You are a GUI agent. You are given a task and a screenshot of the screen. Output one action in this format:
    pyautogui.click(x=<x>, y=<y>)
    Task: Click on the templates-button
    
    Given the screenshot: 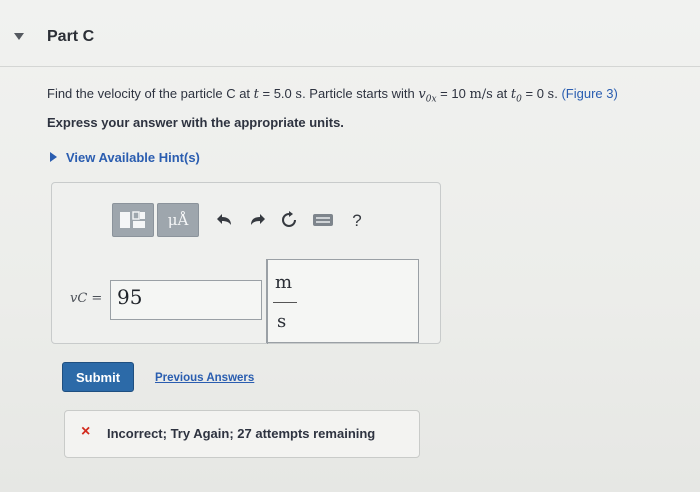 What is the action you would take?
    pyautogui.click(x=133, y=220)
    